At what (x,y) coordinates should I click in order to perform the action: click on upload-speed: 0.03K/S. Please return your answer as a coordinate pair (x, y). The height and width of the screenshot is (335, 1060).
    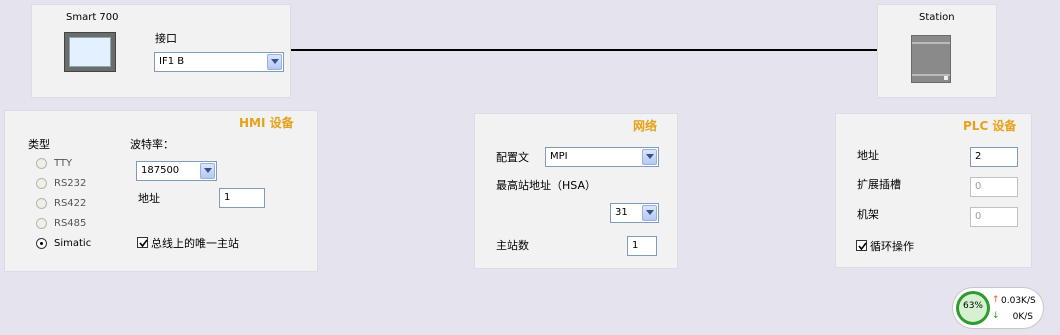
    Looking at the image, I should click on (1018, 301).